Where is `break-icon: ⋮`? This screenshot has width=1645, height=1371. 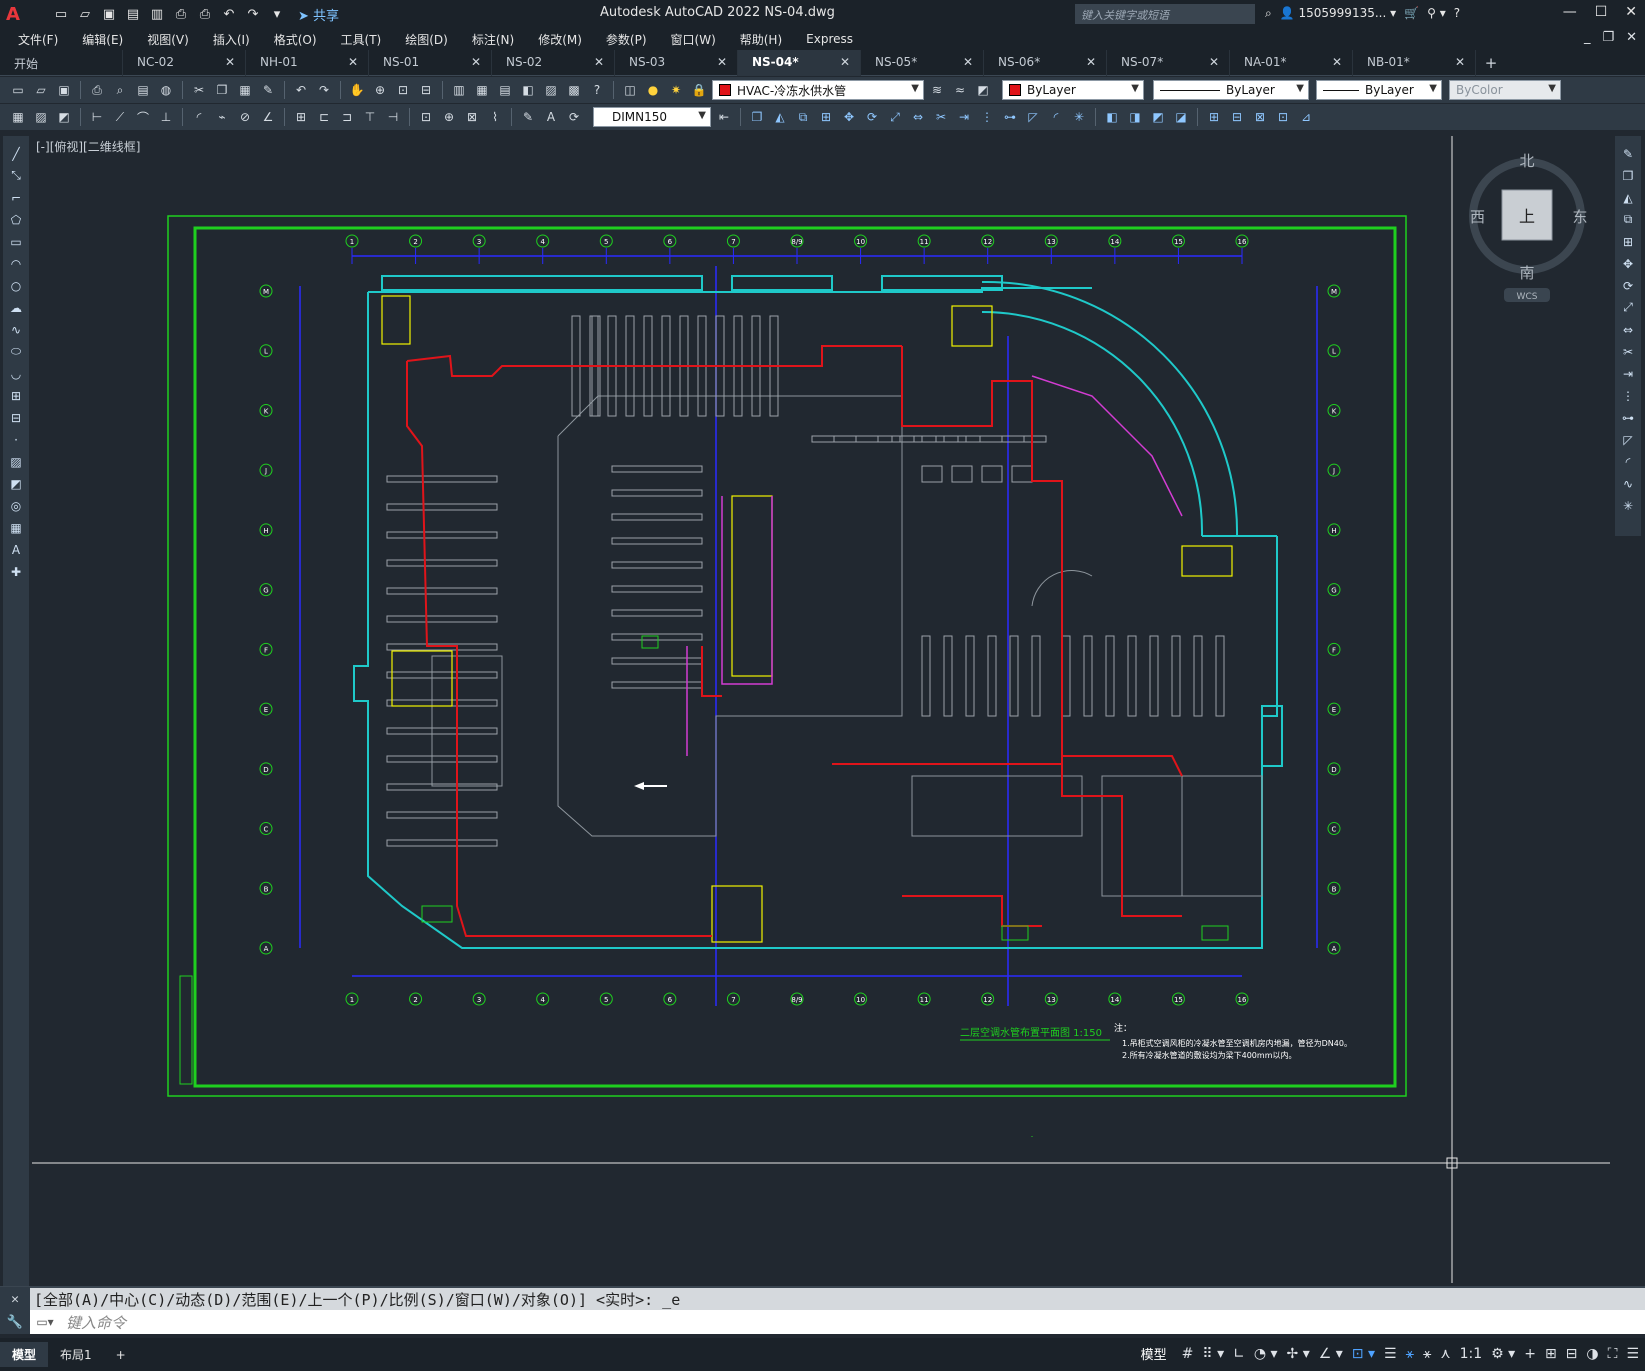 break-icon: ⋮ is located at coordinates (1628, 395).